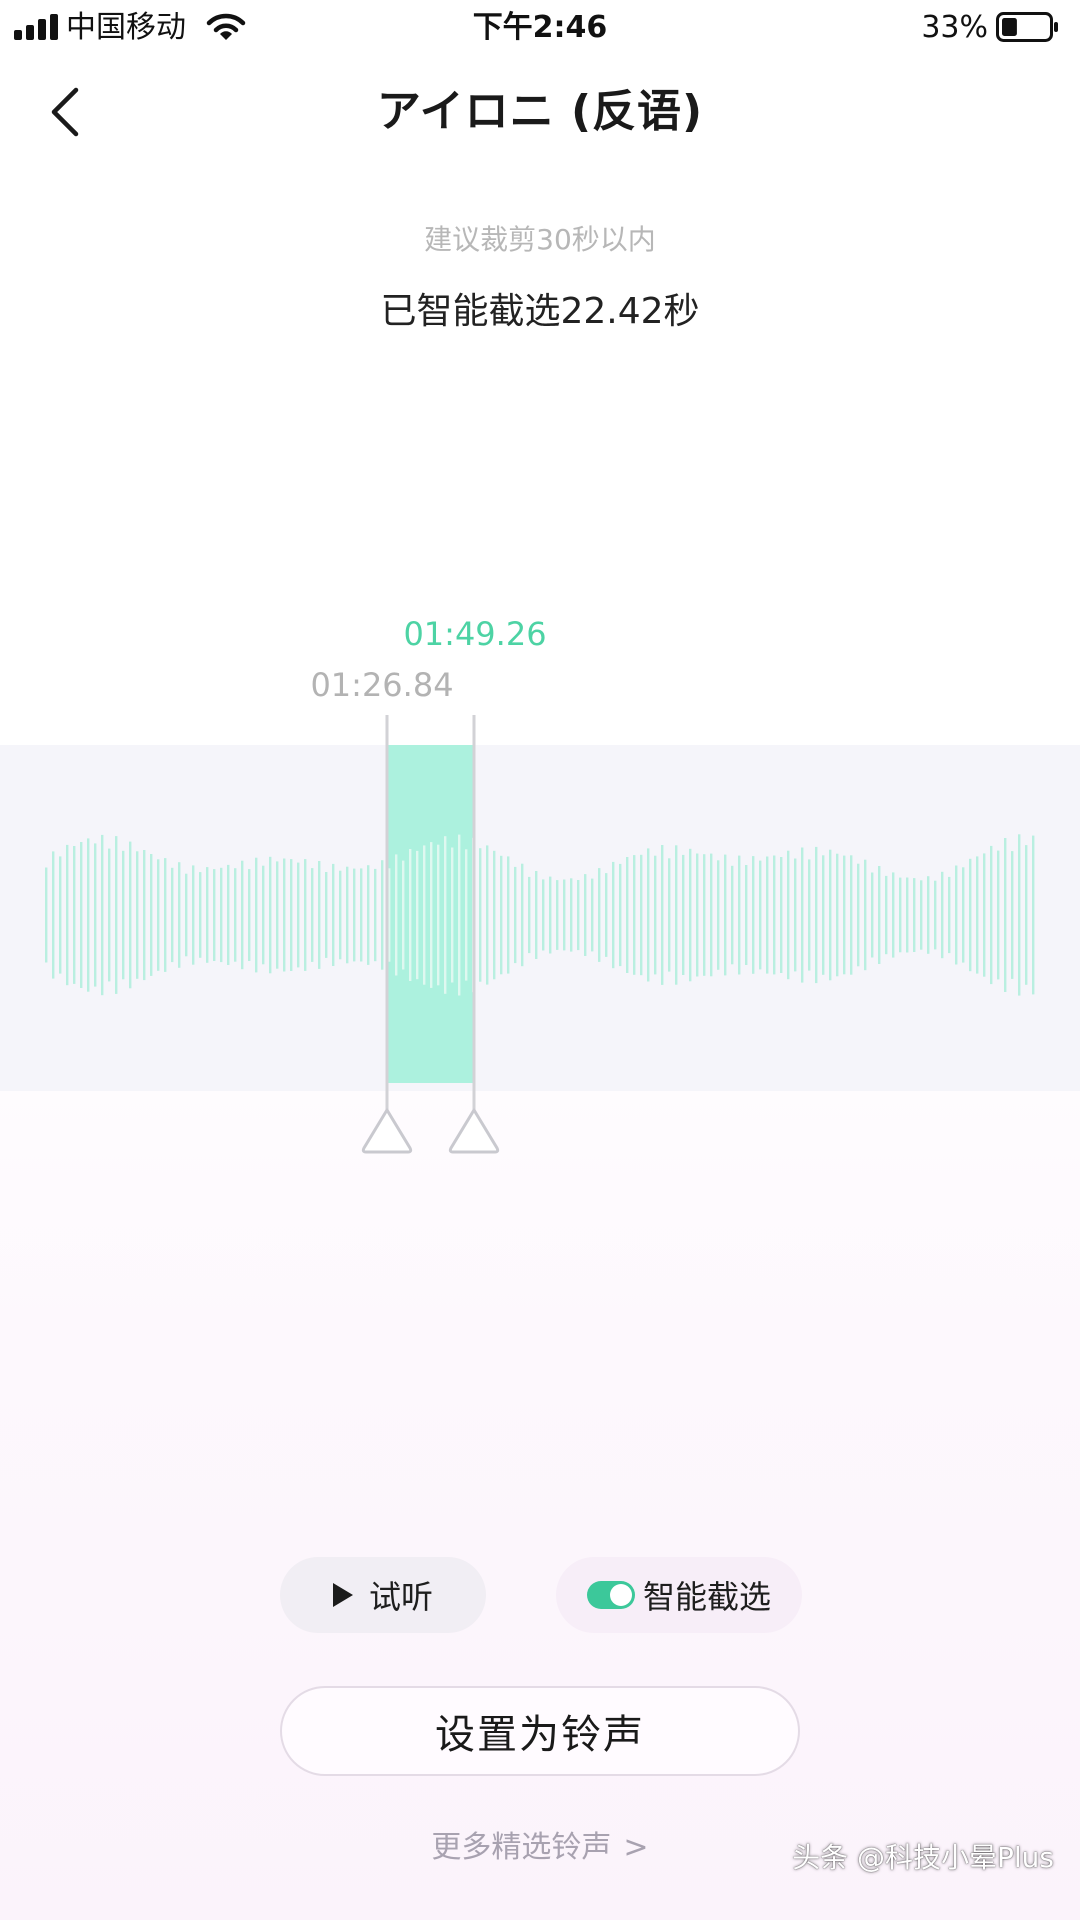 This screenshot has width=1080, height=1920. What do you see at coordinates (342, 1595) in the screenshot?
I see `play-icon` at bounding box center [342, 1595].